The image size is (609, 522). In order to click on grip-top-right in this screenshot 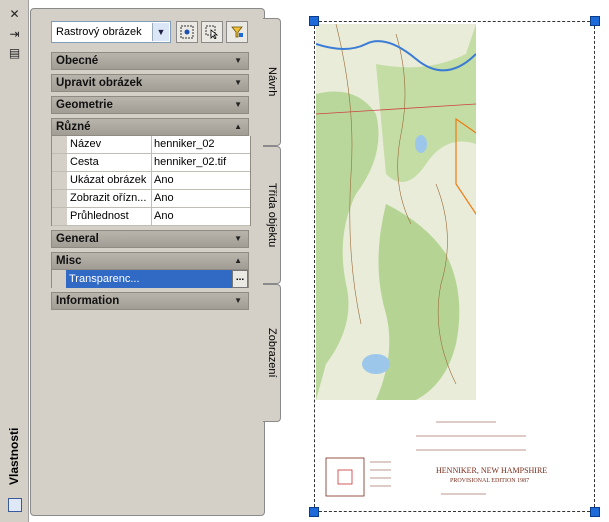, I will do `click(595, 21)`.